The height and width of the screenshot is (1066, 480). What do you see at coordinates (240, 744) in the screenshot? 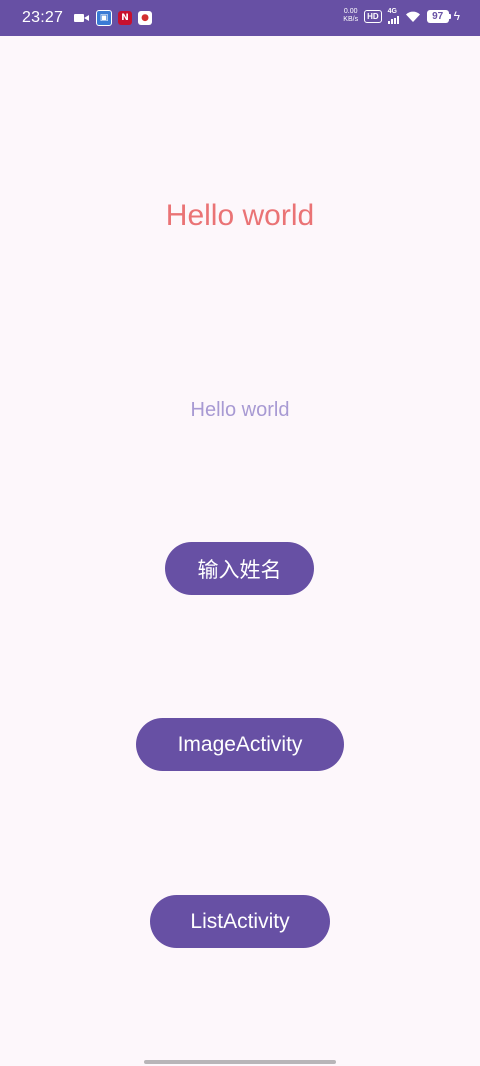
I see `image-activity-button: ImageActivity` at bounding box center [240, 744].